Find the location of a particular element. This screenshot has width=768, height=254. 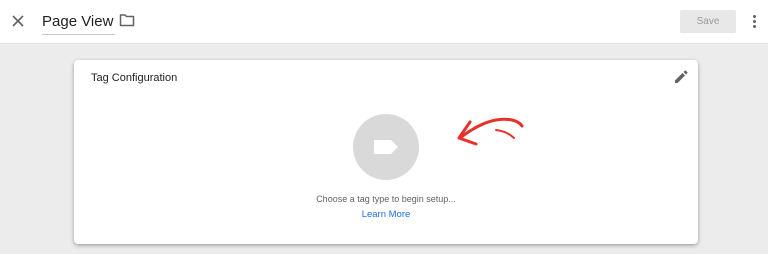

tag-type-selector is located at coordinates (386, 147).